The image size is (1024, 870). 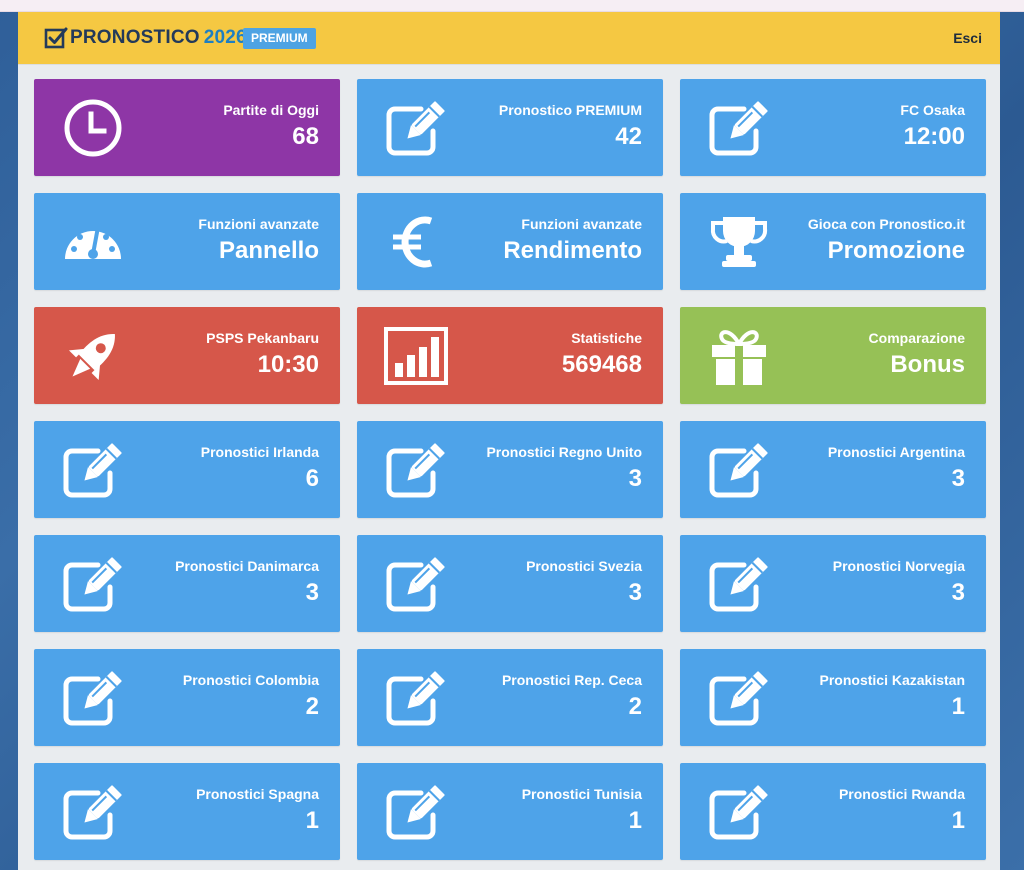 I want to click on tile-label: Pronostico PREMIUM, so click(x=570, y=110).